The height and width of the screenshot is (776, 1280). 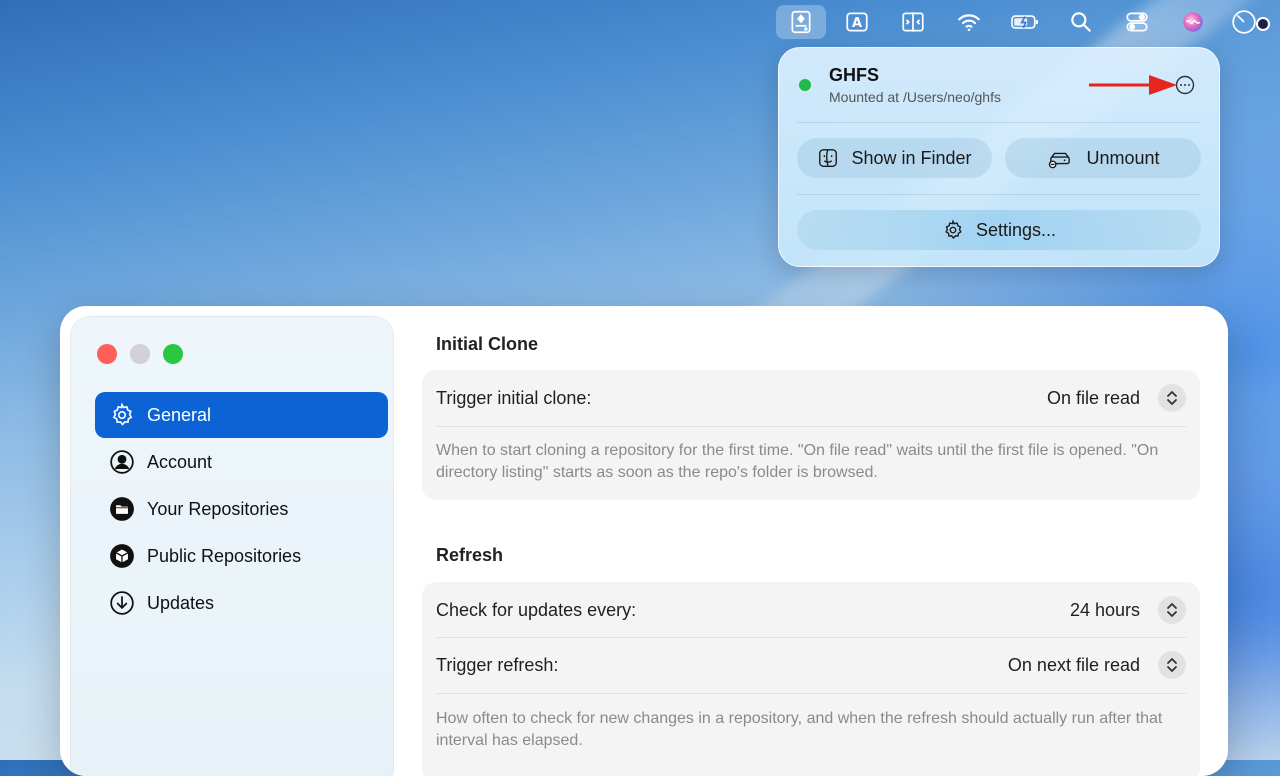 I want to click on drive-icon, so click(x=801, y=22).